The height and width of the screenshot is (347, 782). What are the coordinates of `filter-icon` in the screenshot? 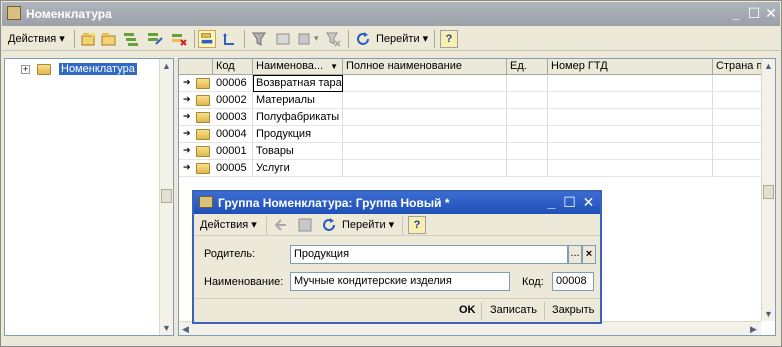 It's located at (259, 39).